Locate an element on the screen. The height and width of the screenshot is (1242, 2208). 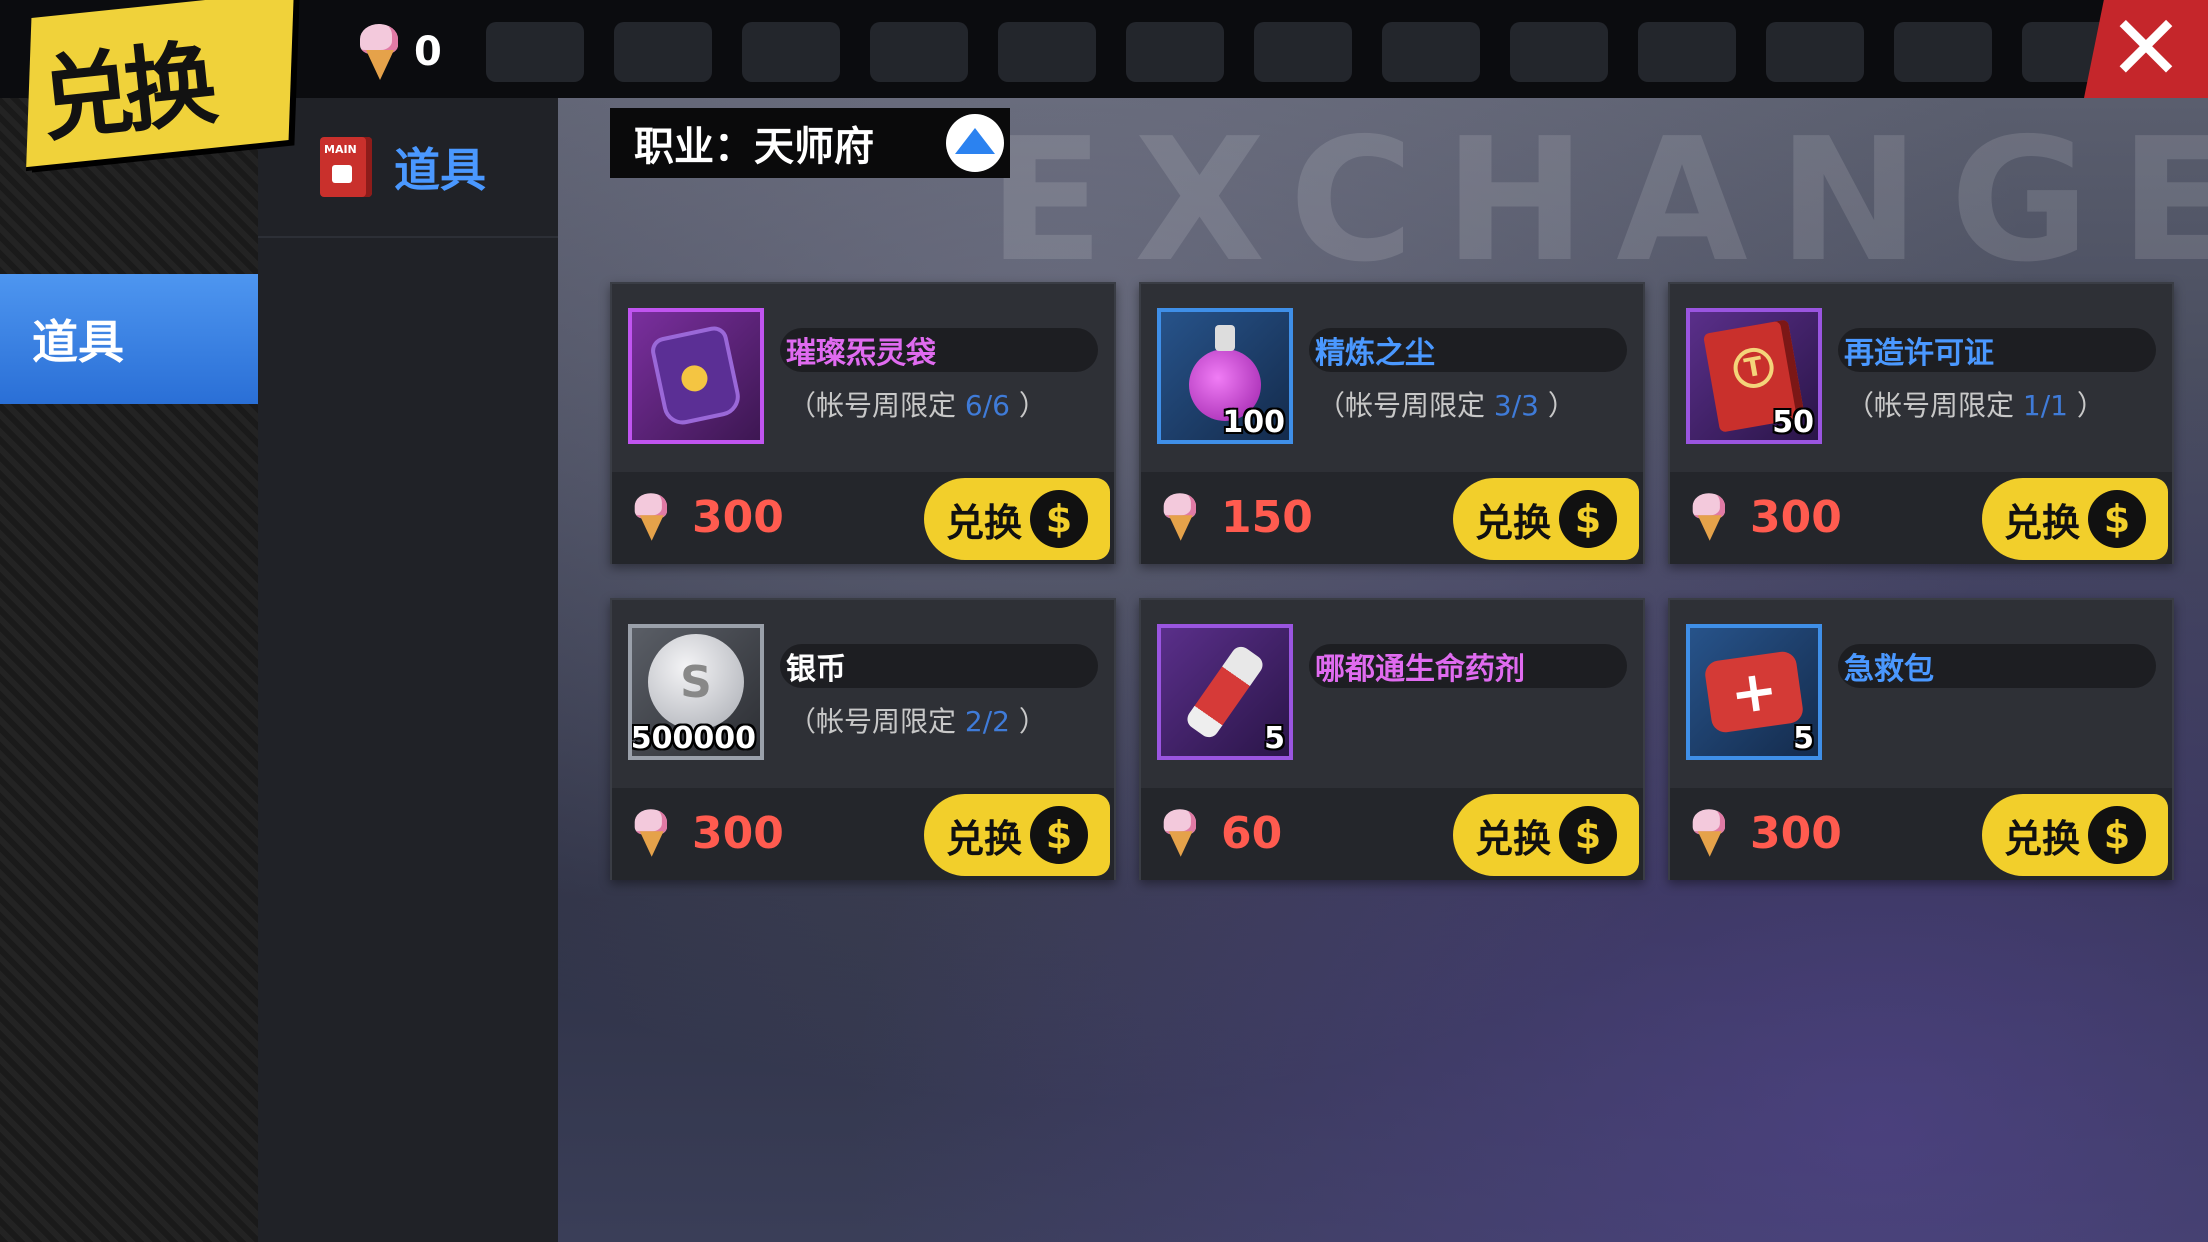
item-icon-frame: S 500000 is located at coordinates (696, 692).